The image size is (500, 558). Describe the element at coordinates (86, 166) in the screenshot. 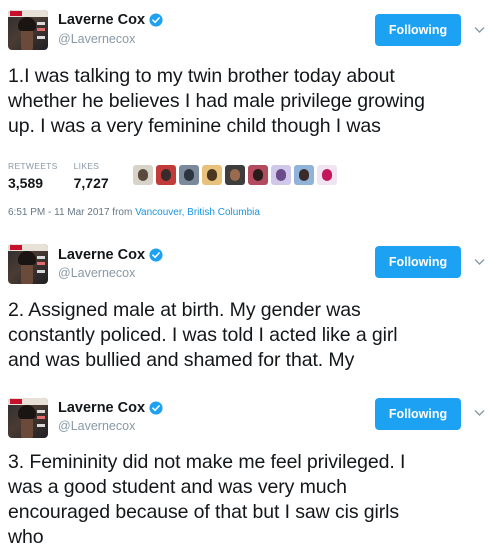

I see `likes-label: LIKES` at that location.